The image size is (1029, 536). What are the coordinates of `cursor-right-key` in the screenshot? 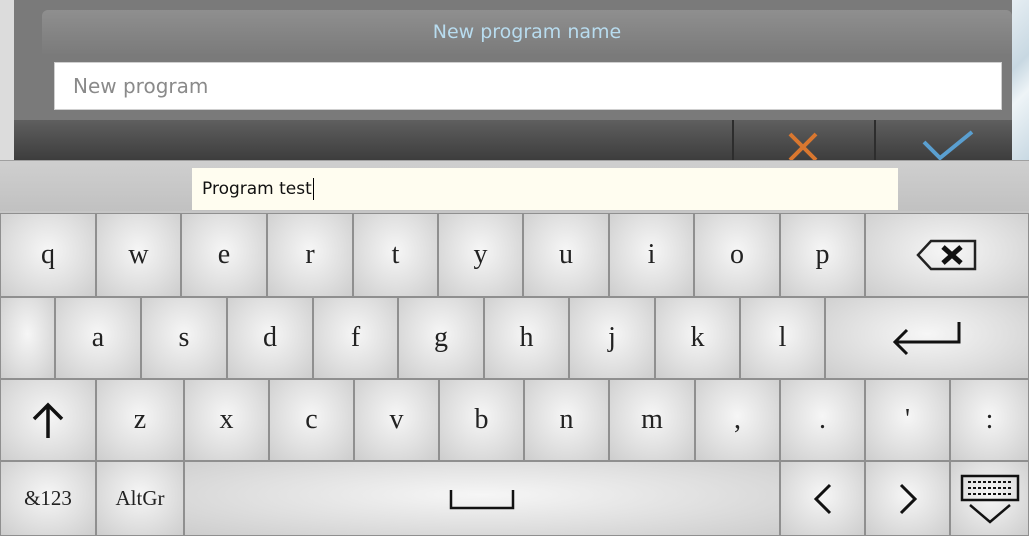 It's located at (907, 498).